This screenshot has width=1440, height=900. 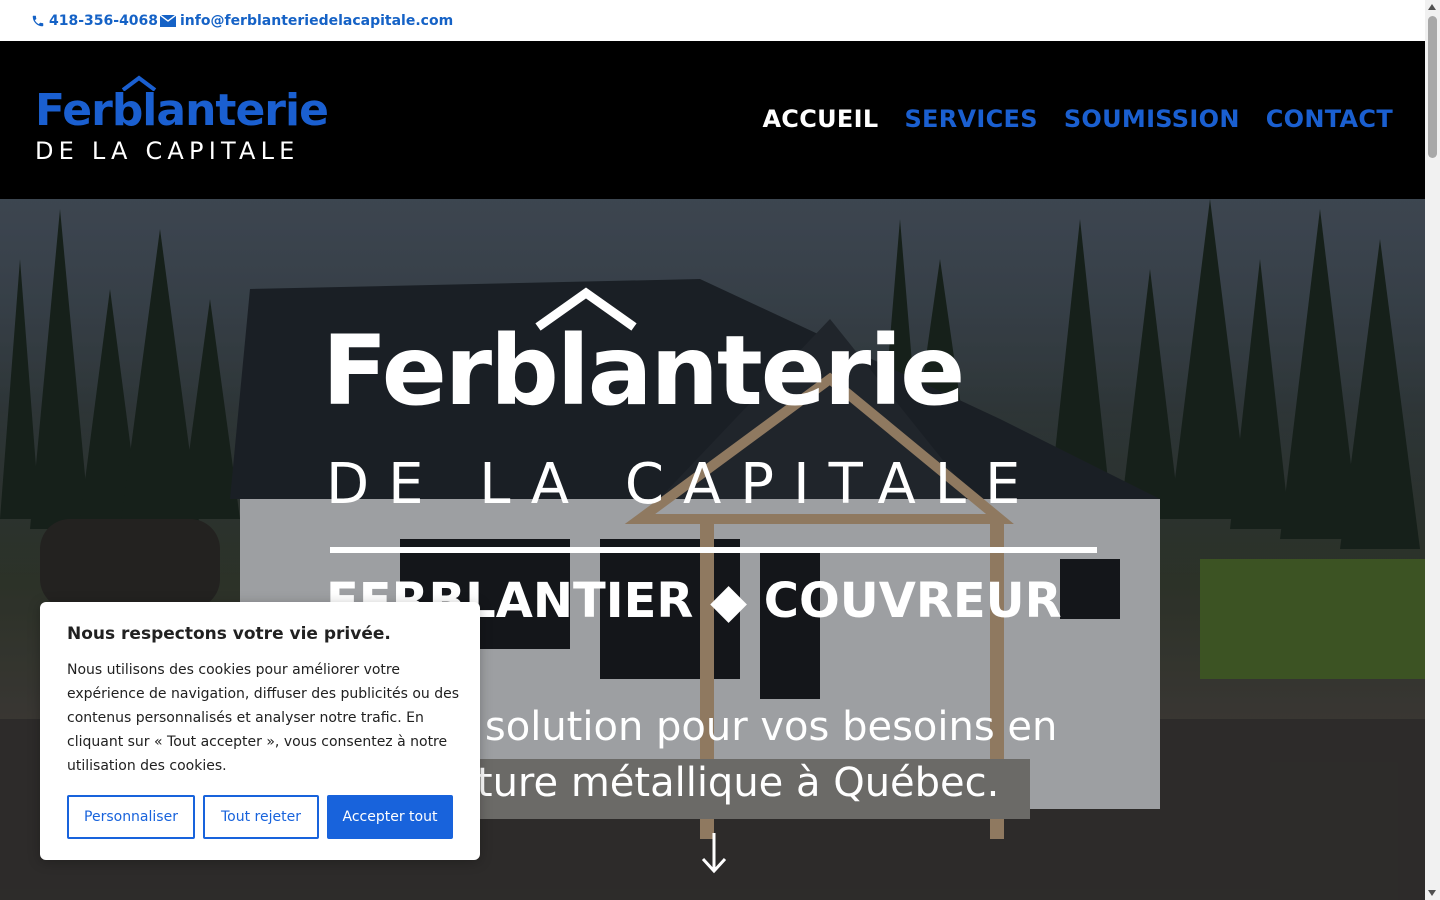 I want to click on scroll-down-icon, so click(x=1432, y=893).